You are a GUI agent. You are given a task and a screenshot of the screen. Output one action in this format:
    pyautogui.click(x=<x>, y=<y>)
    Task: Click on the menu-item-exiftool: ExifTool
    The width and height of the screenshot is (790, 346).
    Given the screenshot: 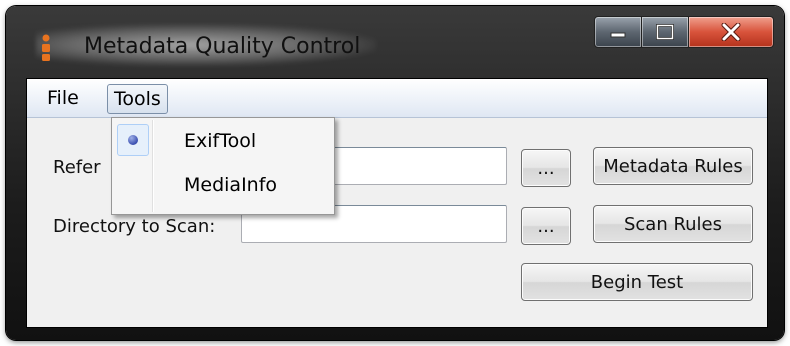 What is the action you would take?
    pyautogui.click(x=220, y=141)
    